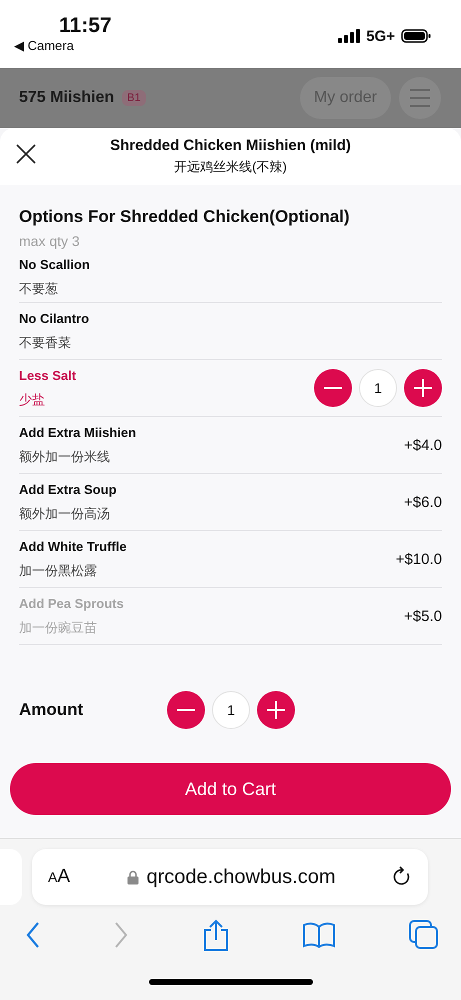  What do you see at coordinates (39, 289) in the screenshot?
I see `option-name-chinese: 不要葱` at bounding box center [39, 289].